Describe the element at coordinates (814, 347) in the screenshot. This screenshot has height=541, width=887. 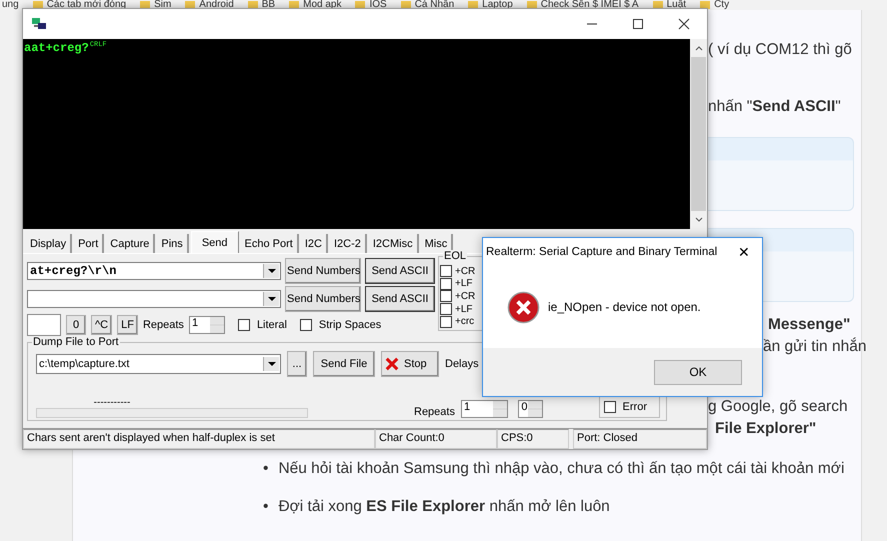
I see `article-text: ần gửi tin nhắn` at that location.